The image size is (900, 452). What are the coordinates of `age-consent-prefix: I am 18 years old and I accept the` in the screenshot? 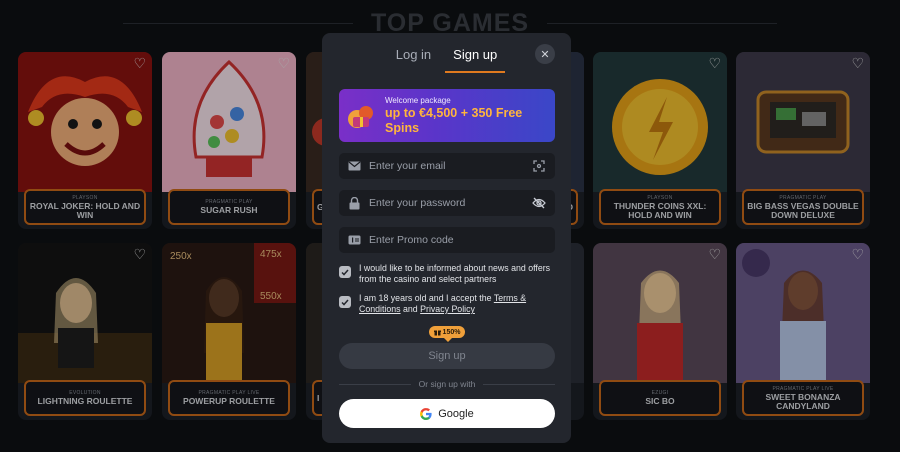 It's located at (426, 298).